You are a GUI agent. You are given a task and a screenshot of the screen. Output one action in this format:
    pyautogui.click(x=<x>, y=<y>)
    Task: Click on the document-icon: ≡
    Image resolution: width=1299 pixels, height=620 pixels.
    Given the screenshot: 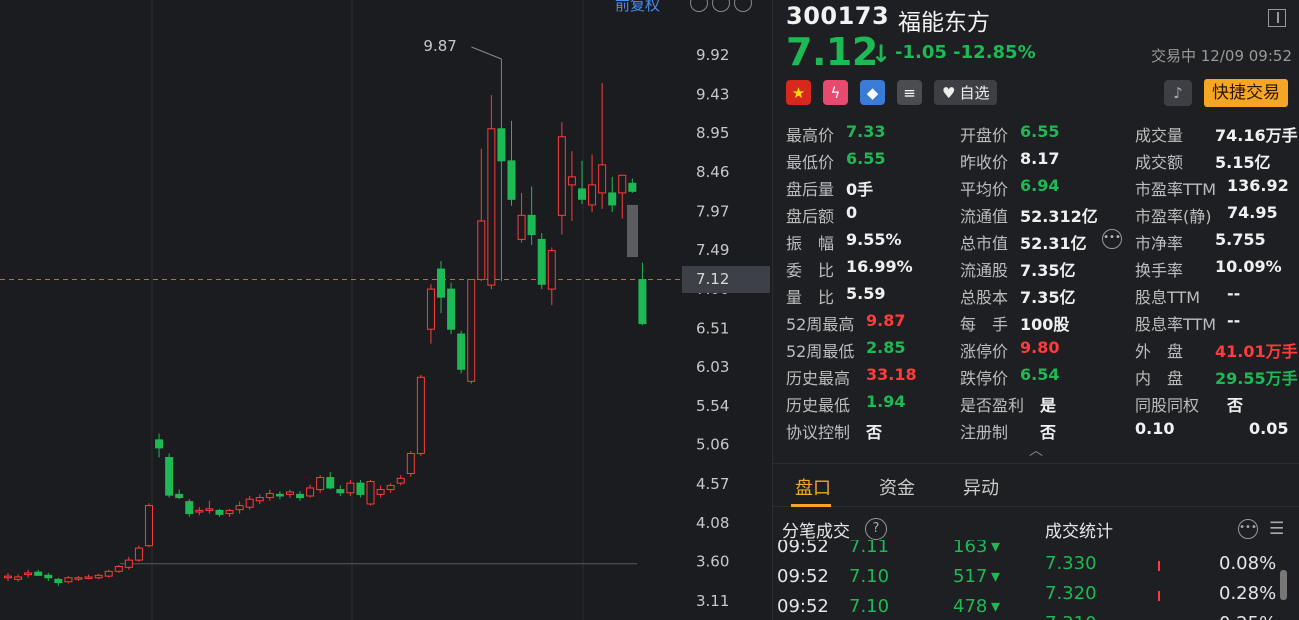 What is the action you would take?
    pyautogui.click(x=909, y=92)
    